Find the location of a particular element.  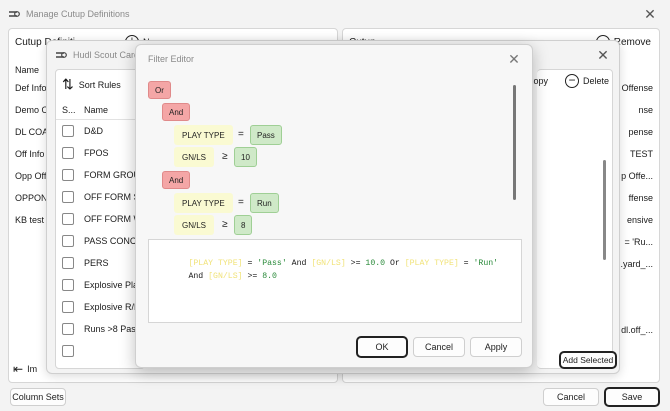

scout-list-item: Runs >8 Pass is located at coordinates (100, 329).